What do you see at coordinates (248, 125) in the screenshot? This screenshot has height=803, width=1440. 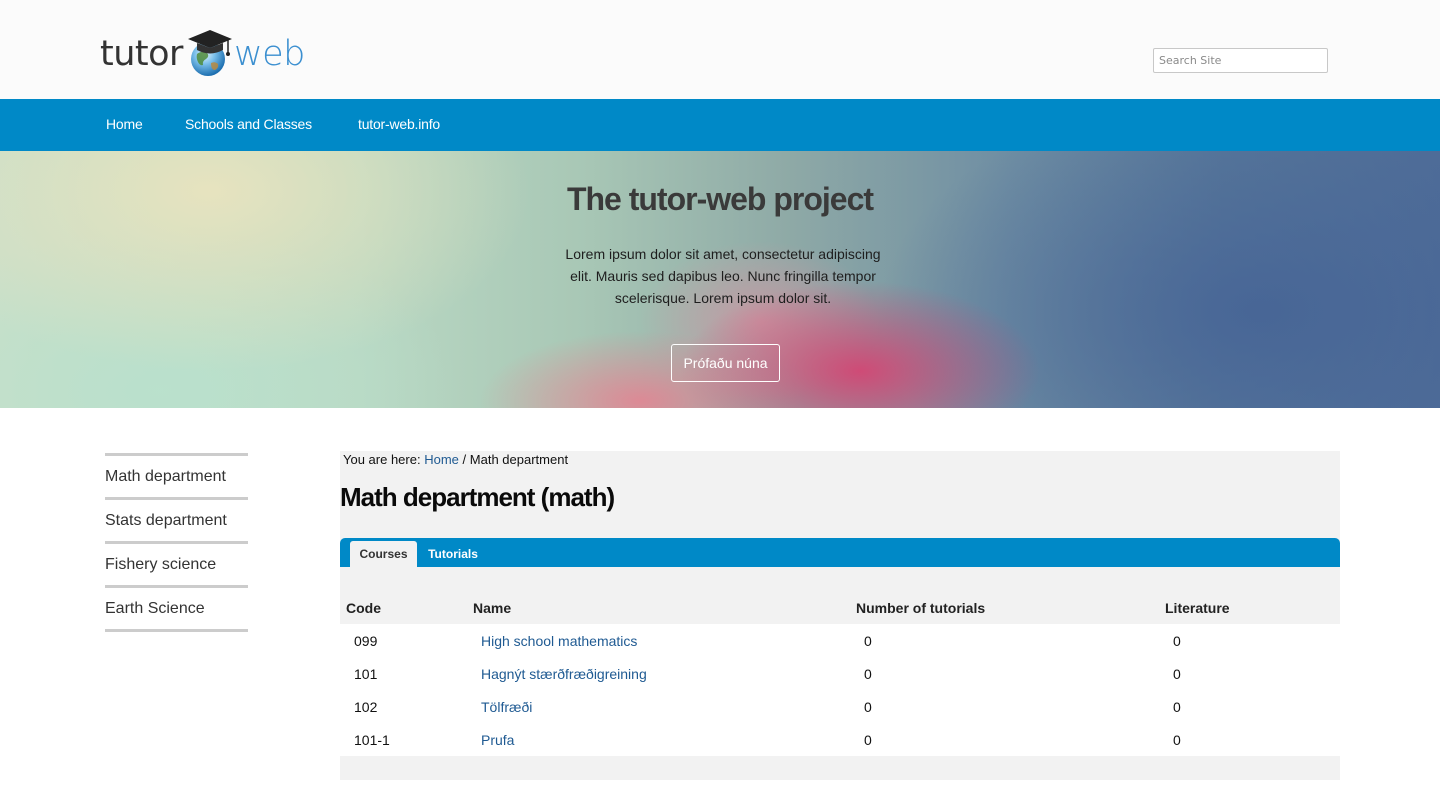 I see `nav-schools-and-classes: Schools and Classes` at bounding box center [248, 125].